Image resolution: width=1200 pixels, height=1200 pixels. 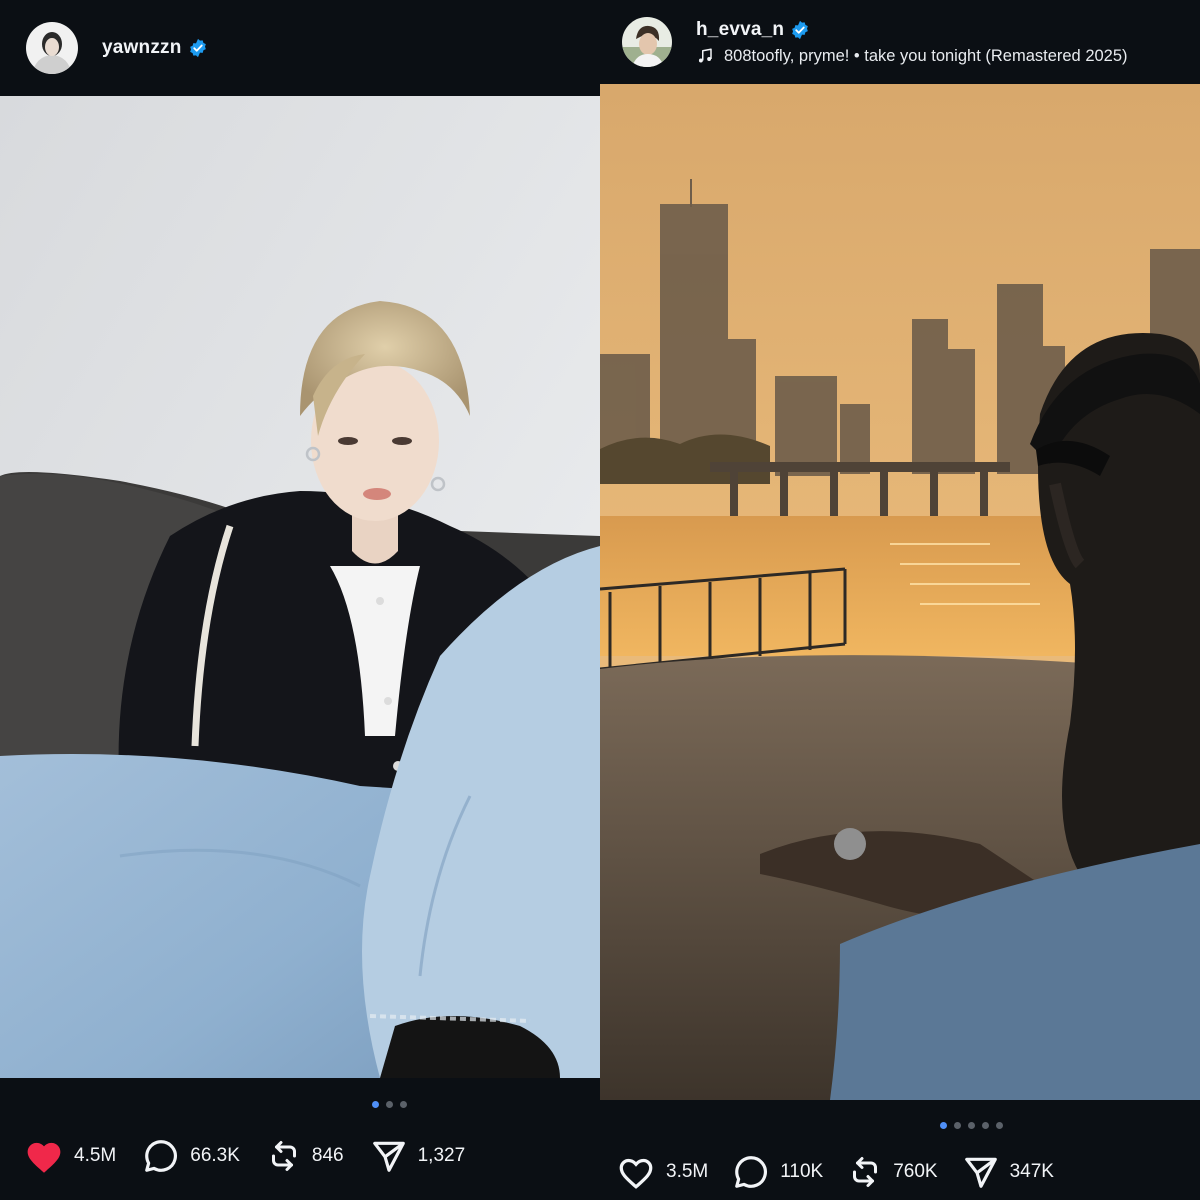 What do you see at coordinates (215, 1155) in the screenshot?
I see `reply-count: 66.3K` at bounding box center [215, 1155].